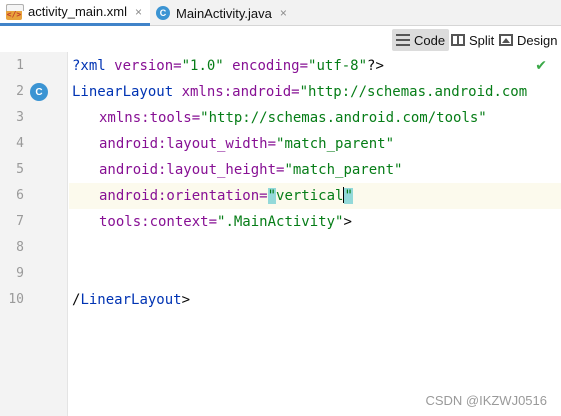 The width and height of the screenshot is (561, 416). I want to click on tab-label: MainActivity.java, so click(224, 13).